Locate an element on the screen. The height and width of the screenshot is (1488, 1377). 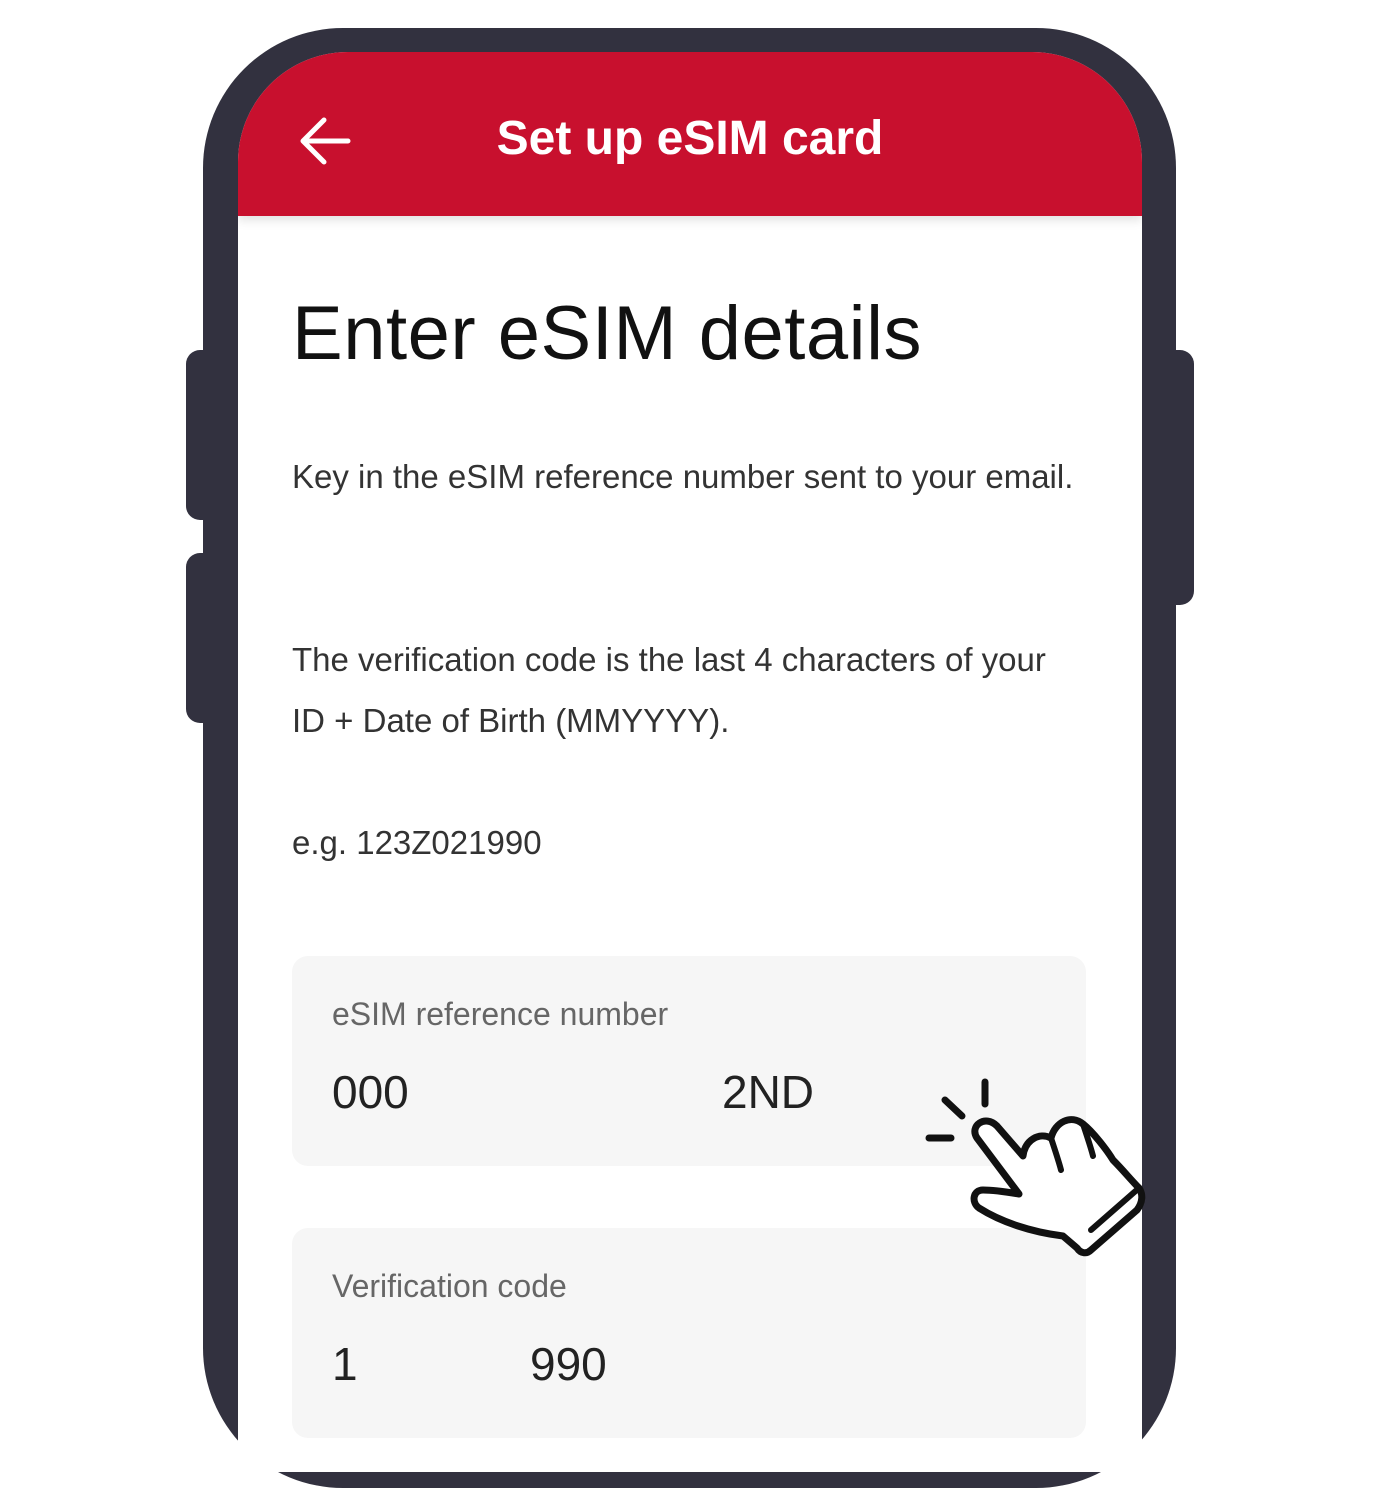
example-text: e.g. 123Z021990 is located at coordinates (417, 842).